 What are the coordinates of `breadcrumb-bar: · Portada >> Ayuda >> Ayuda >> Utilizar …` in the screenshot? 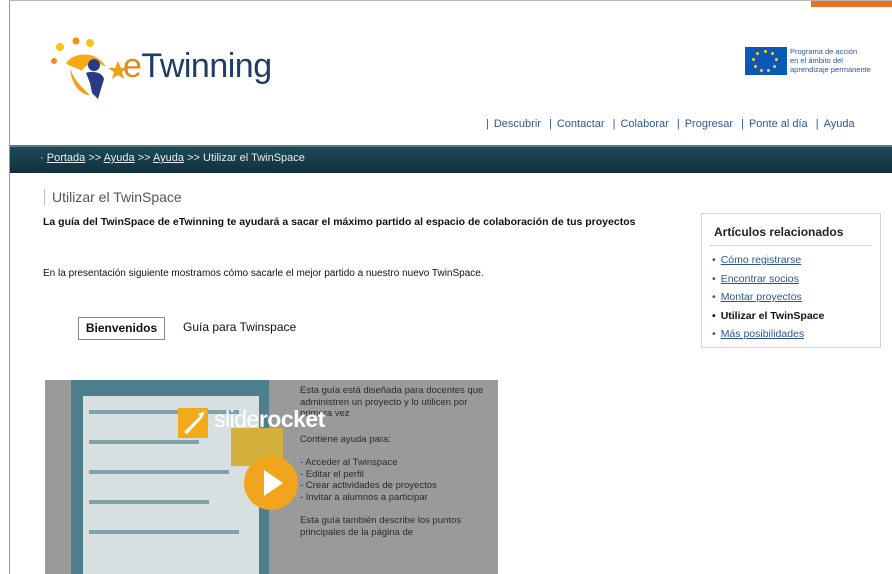 It's located at (451, 159).